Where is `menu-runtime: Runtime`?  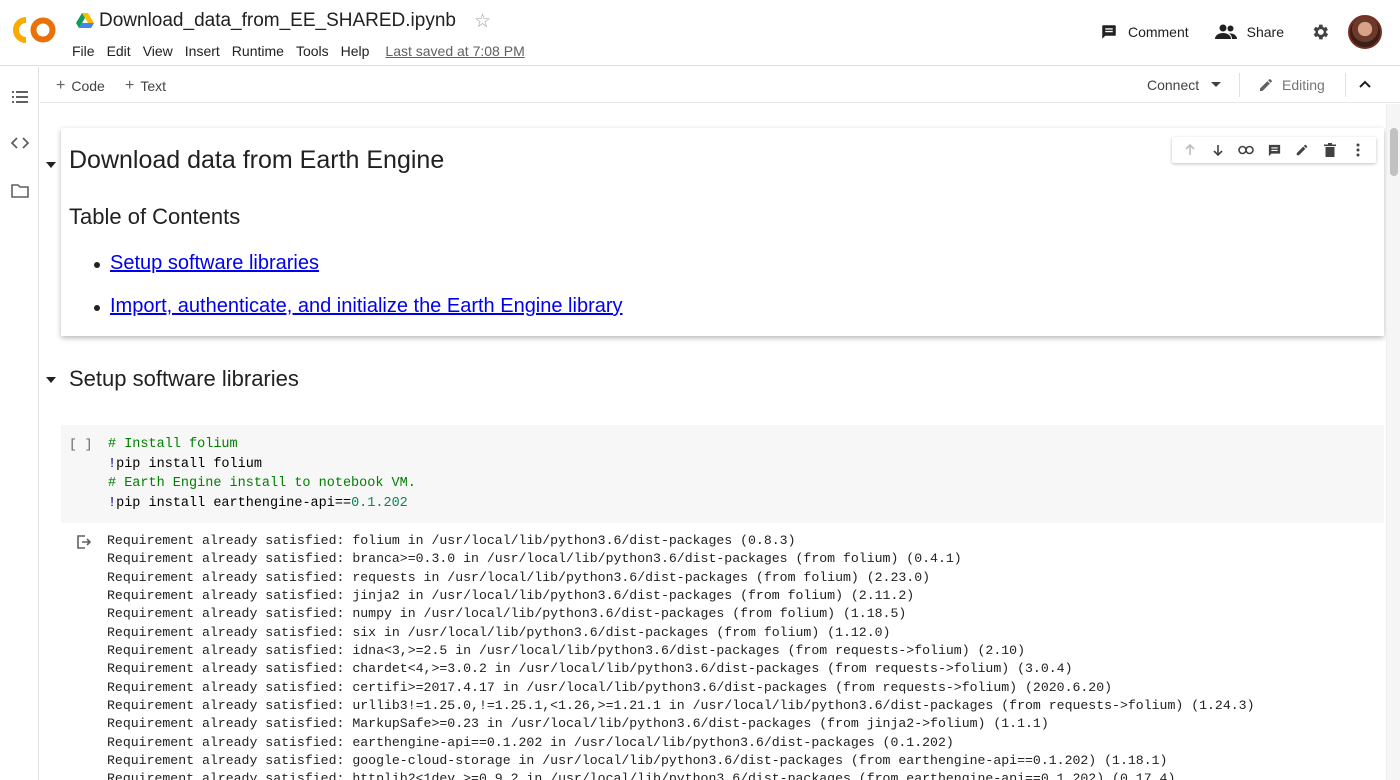 menu-runtime: Runtime is located at coordinates (261, 51).